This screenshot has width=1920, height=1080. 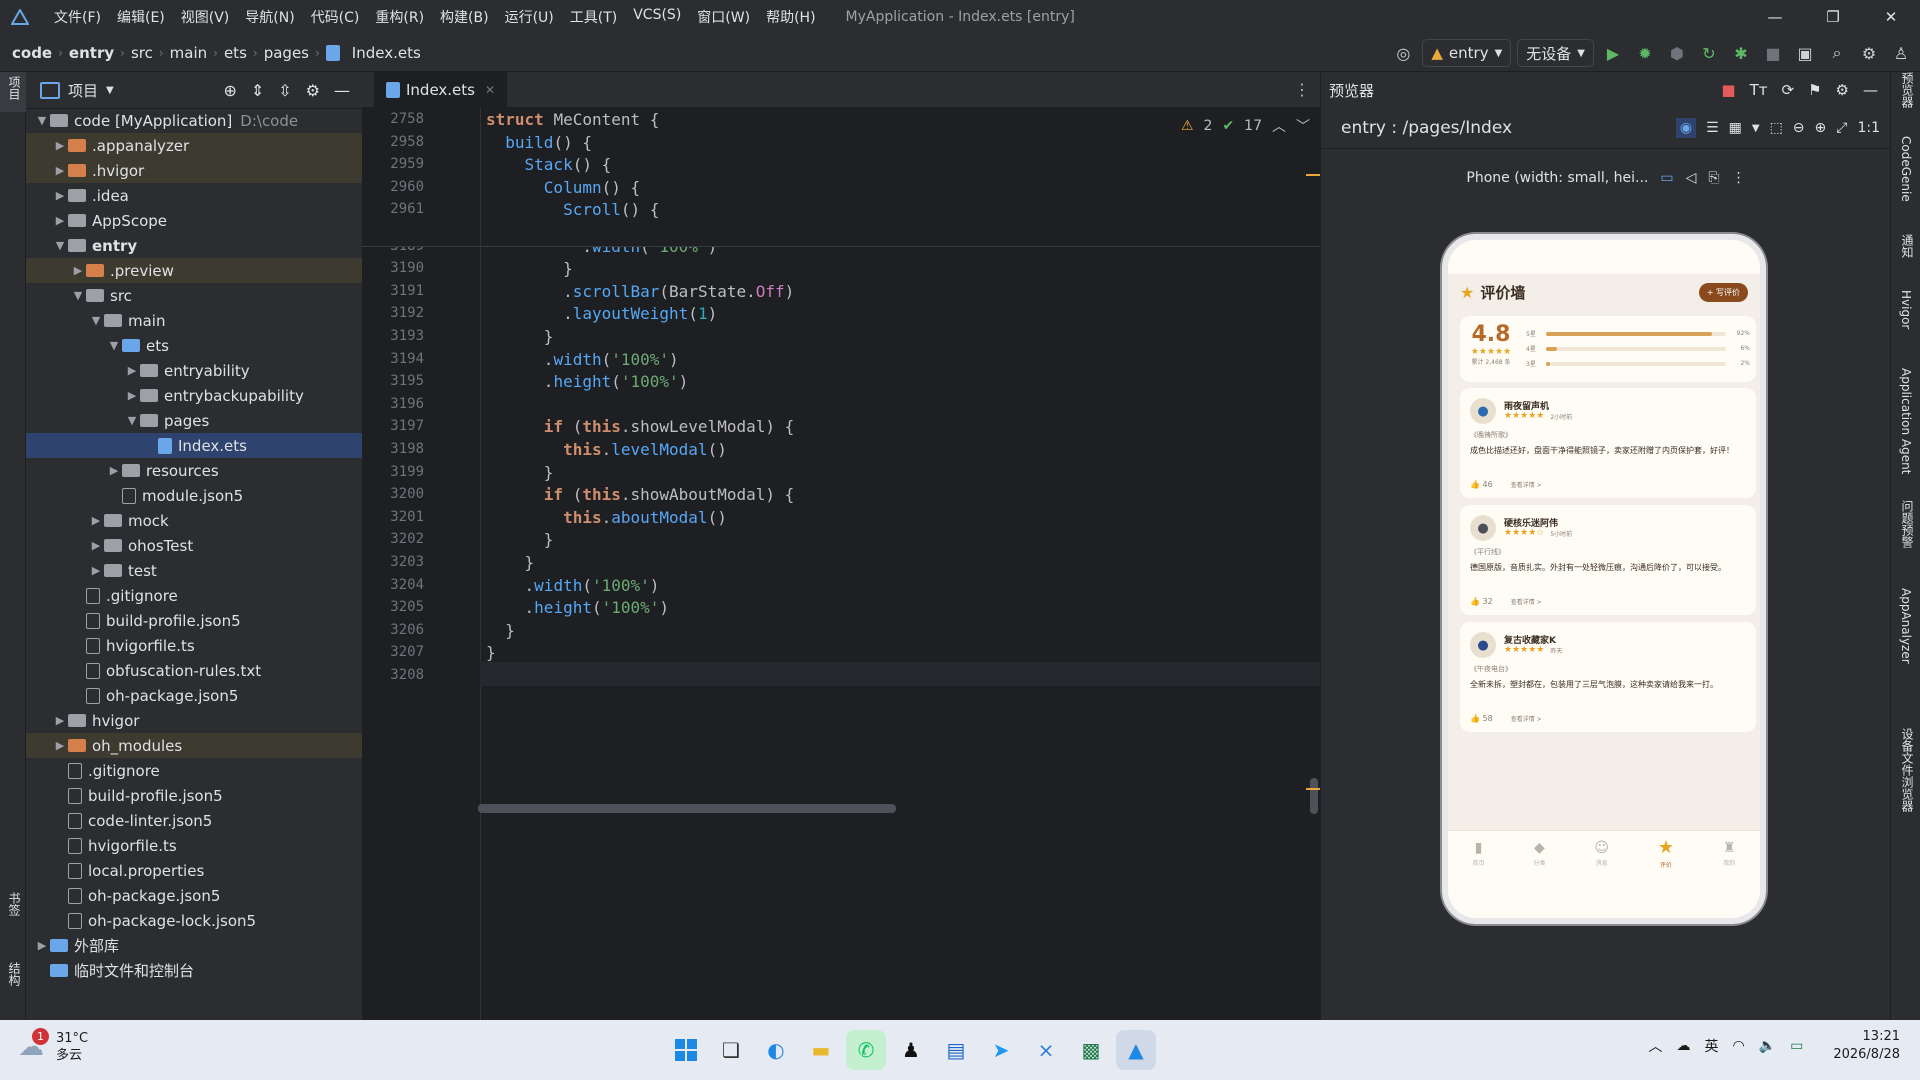 I want to click on tree-item: oh-package.json5, so click(x=194, y=695).